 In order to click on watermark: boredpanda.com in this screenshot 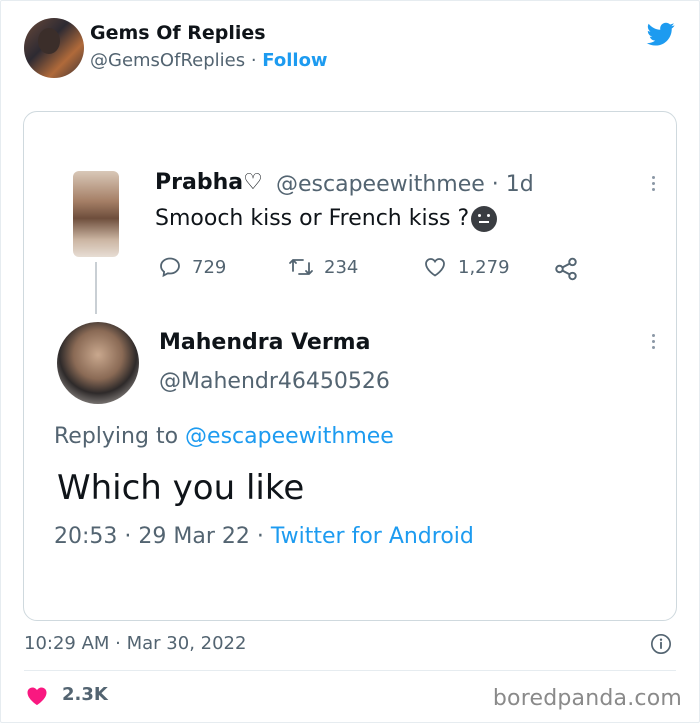, I will do `click(587, 698)`.